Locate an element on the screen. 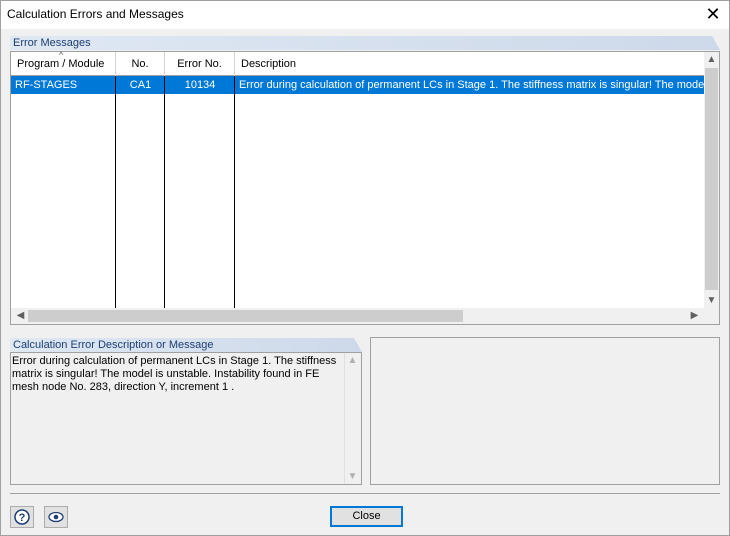 The width and height of the screenshot is (730, 536). column-header-error-no: Error No. is located at coordinates (200, 64).